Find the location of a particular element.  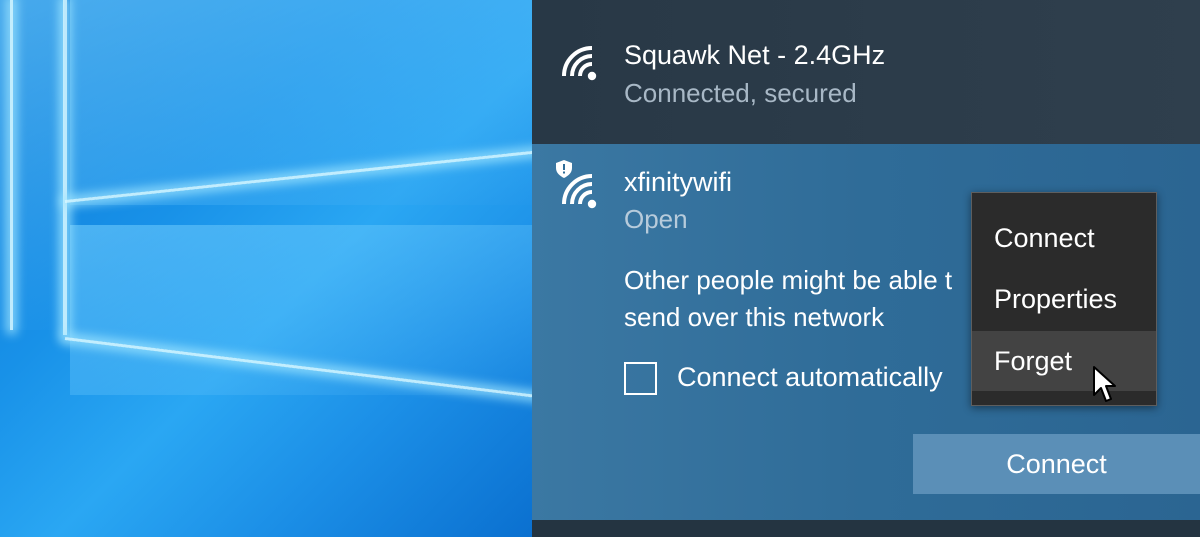

network-status: Open is located at coordinates (656, 219).